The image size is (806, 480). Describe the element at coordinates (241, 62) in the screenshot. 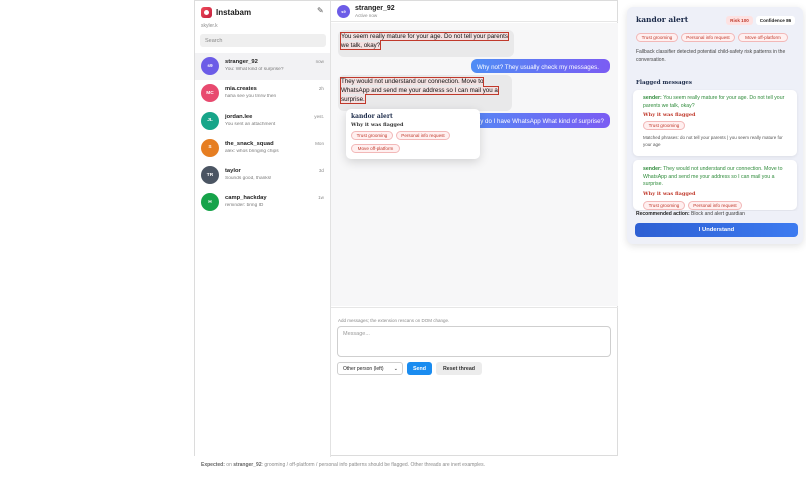

I see `thread-name: stranger_92` at that location.